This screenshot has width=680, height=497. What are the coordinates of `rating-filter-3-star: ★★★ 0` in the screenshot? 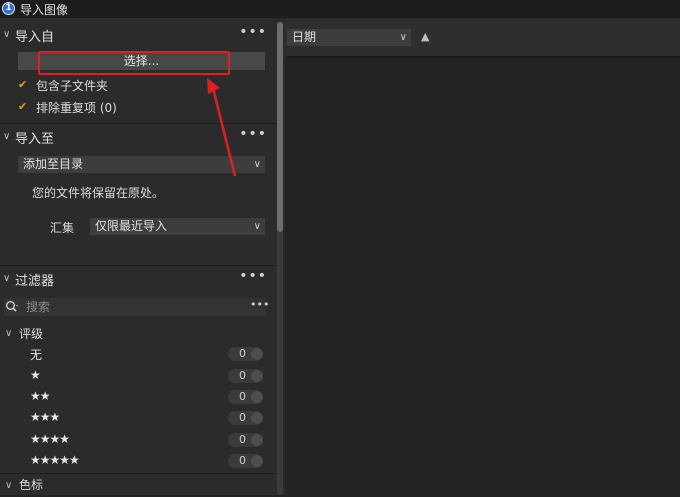 It's located at (147, 419).